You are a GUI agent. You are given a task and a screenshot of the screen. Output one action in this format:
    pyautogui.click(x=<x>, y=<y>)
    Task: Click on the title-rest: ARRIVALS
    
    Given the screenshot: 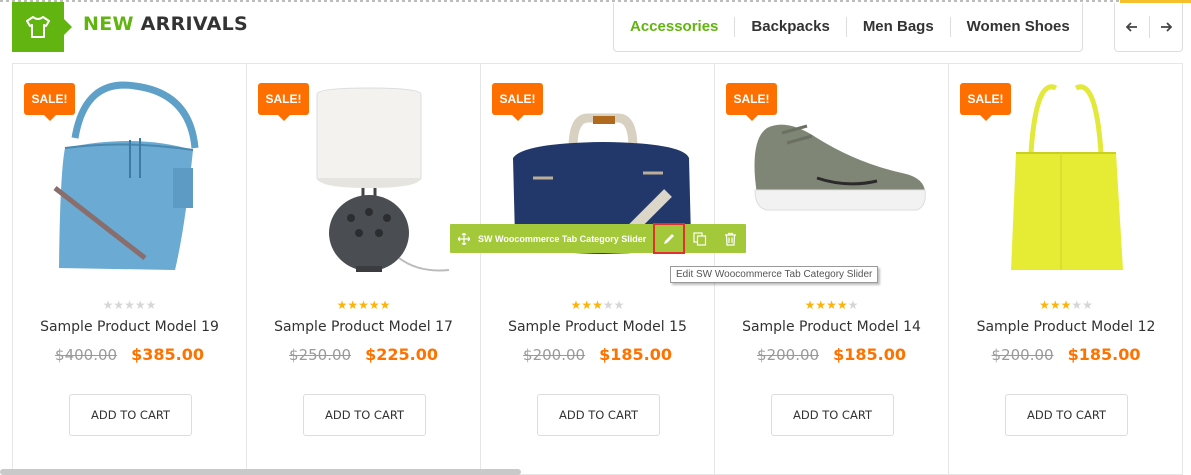 What is the action you would take?
    pyautogui.click(x=191, y=24)
    